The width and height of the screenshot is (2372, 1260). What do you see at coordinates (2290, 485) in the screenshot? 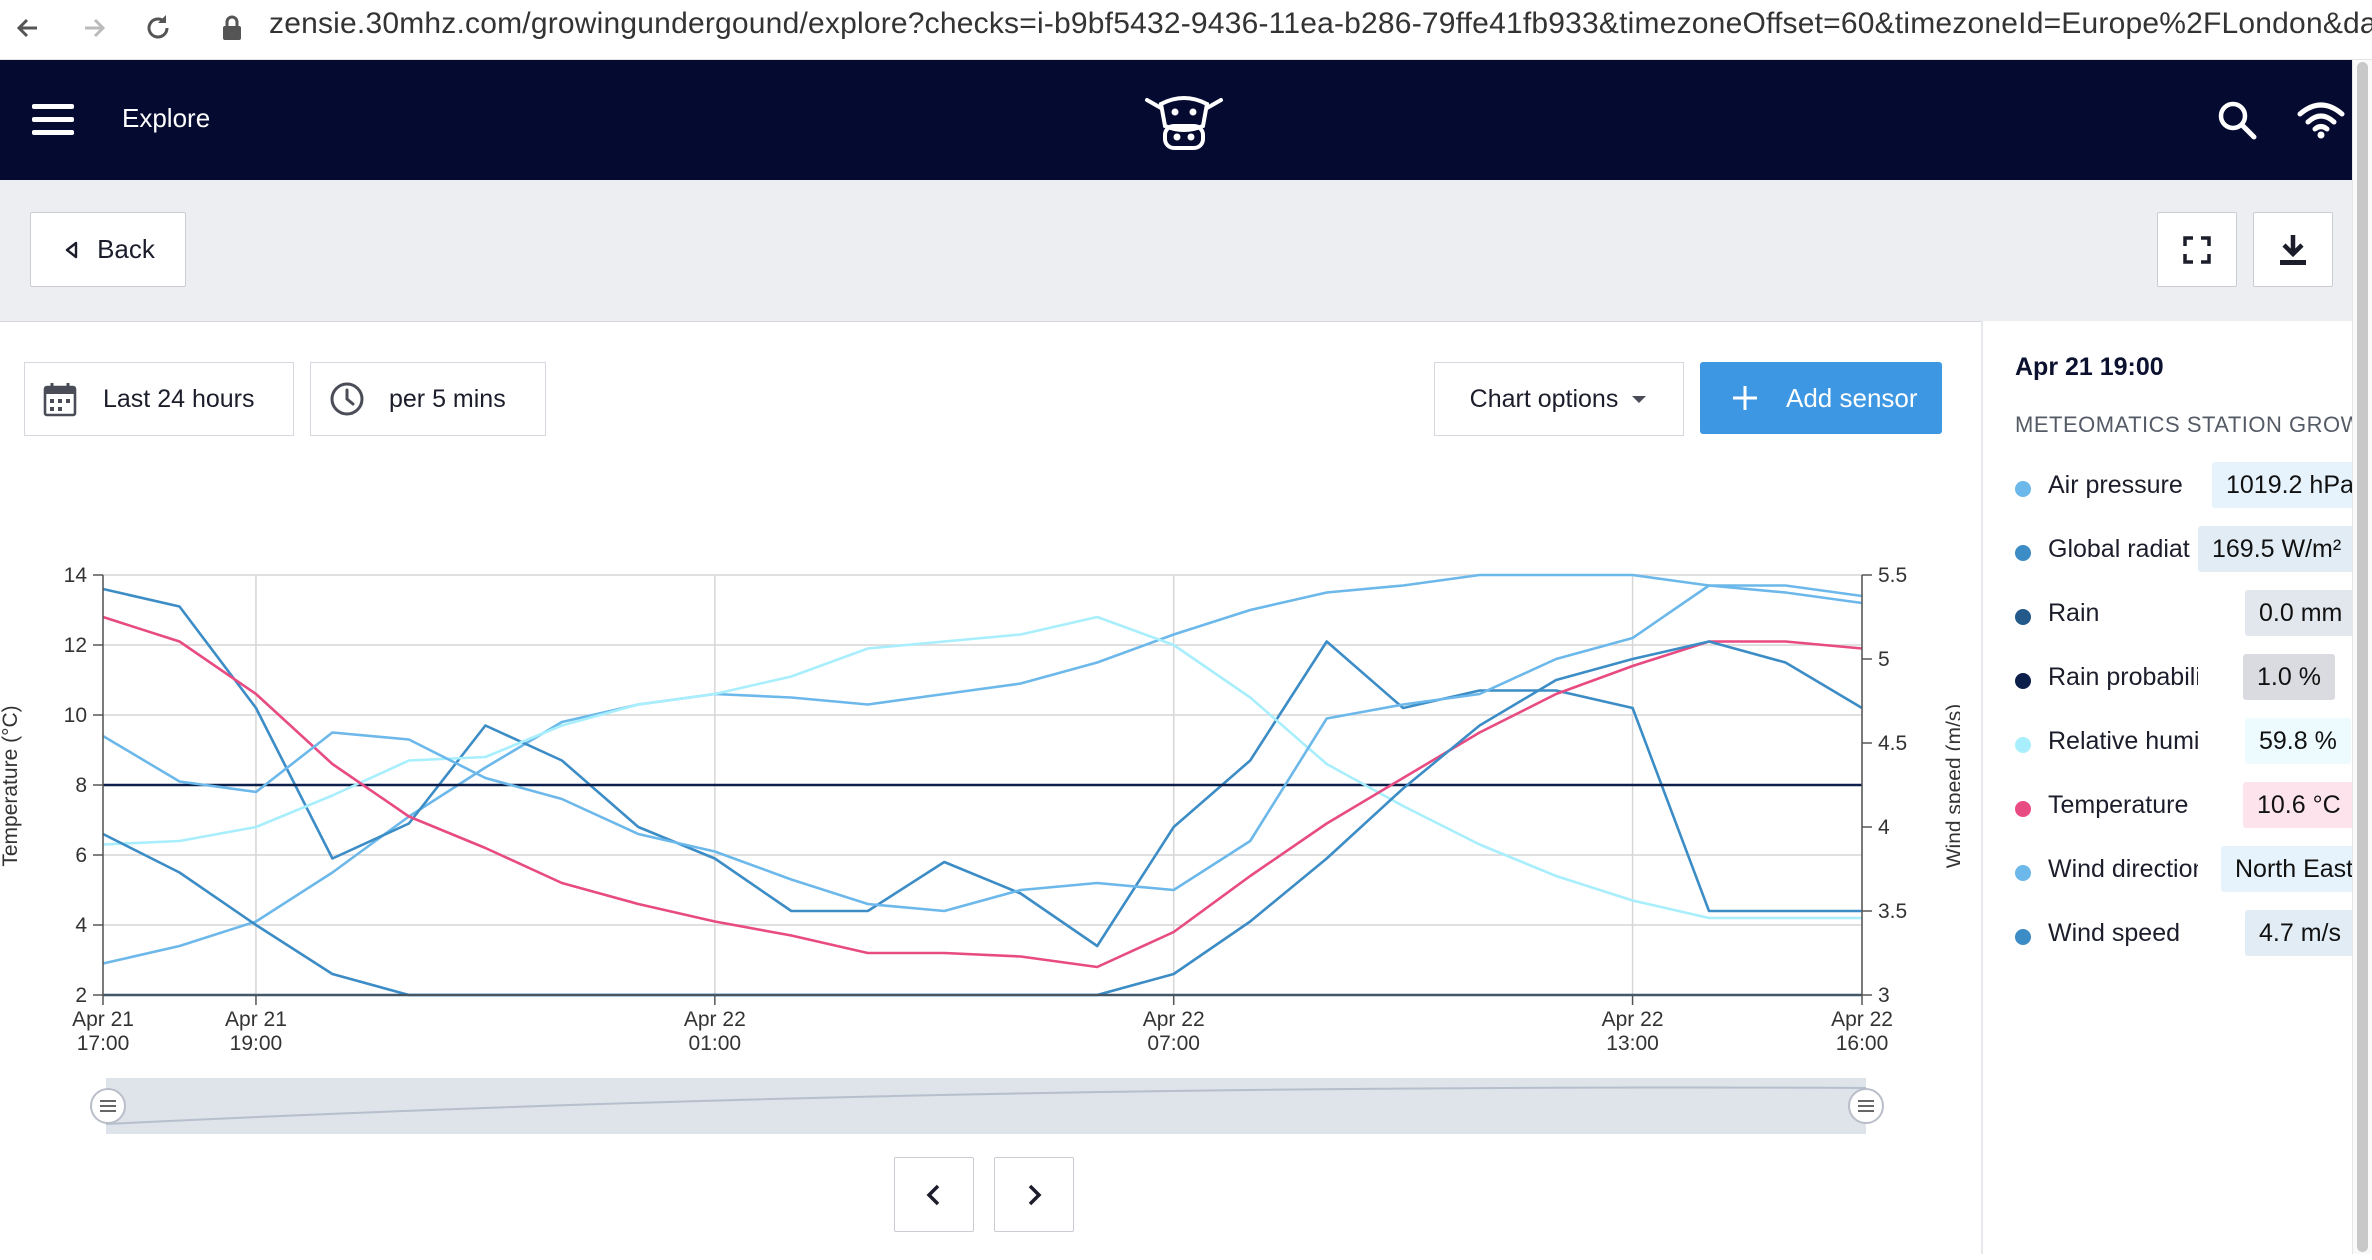
I see `legend-item-value: 1019.2 hPa` at bounding box center [2290, 485].